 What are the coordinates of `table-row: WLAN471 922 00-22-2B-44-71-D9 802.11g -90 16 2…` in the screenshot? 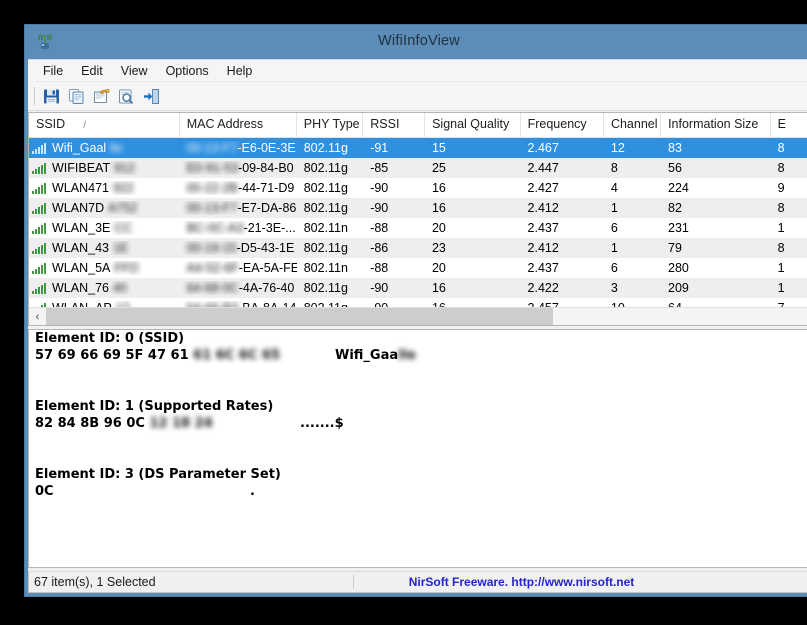 It's located at (418, 188).